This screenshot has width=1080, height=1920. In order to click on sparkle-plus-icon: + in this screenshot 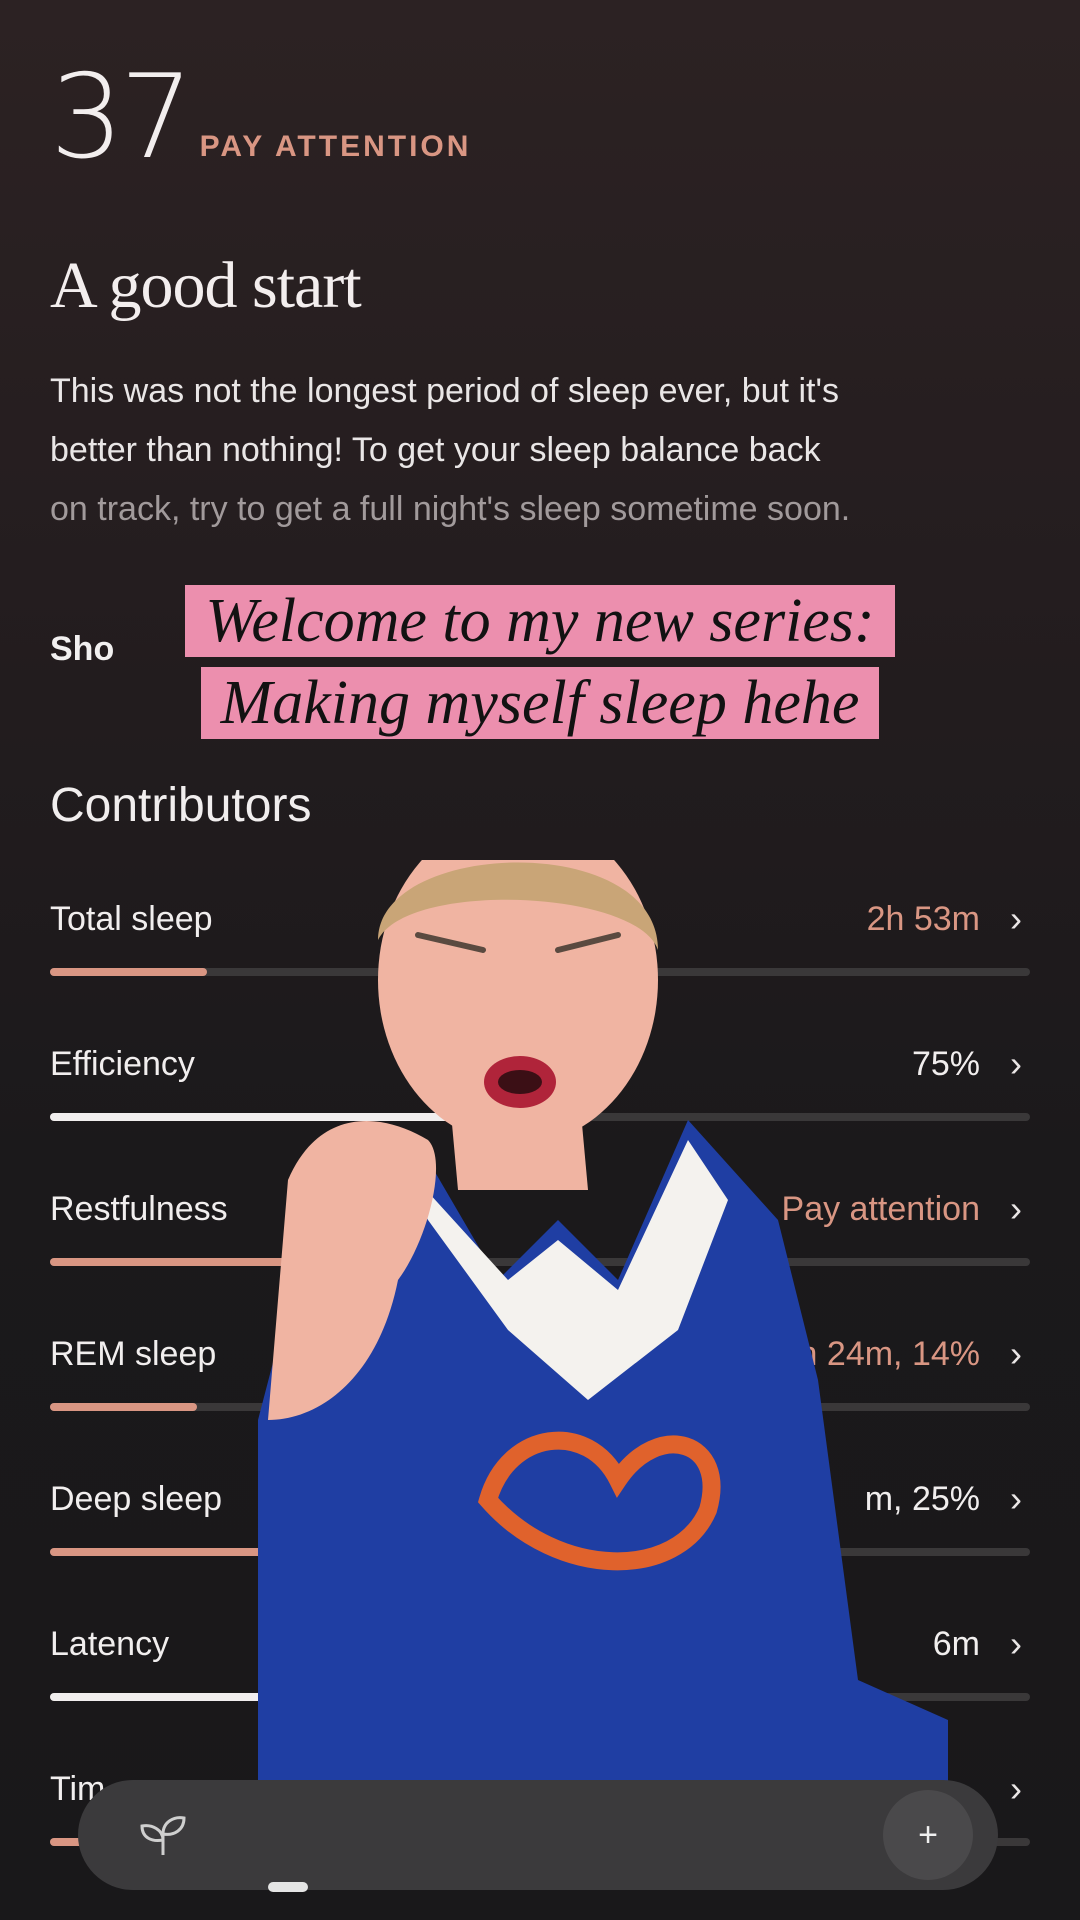, I will do `click(928, 1835)`.